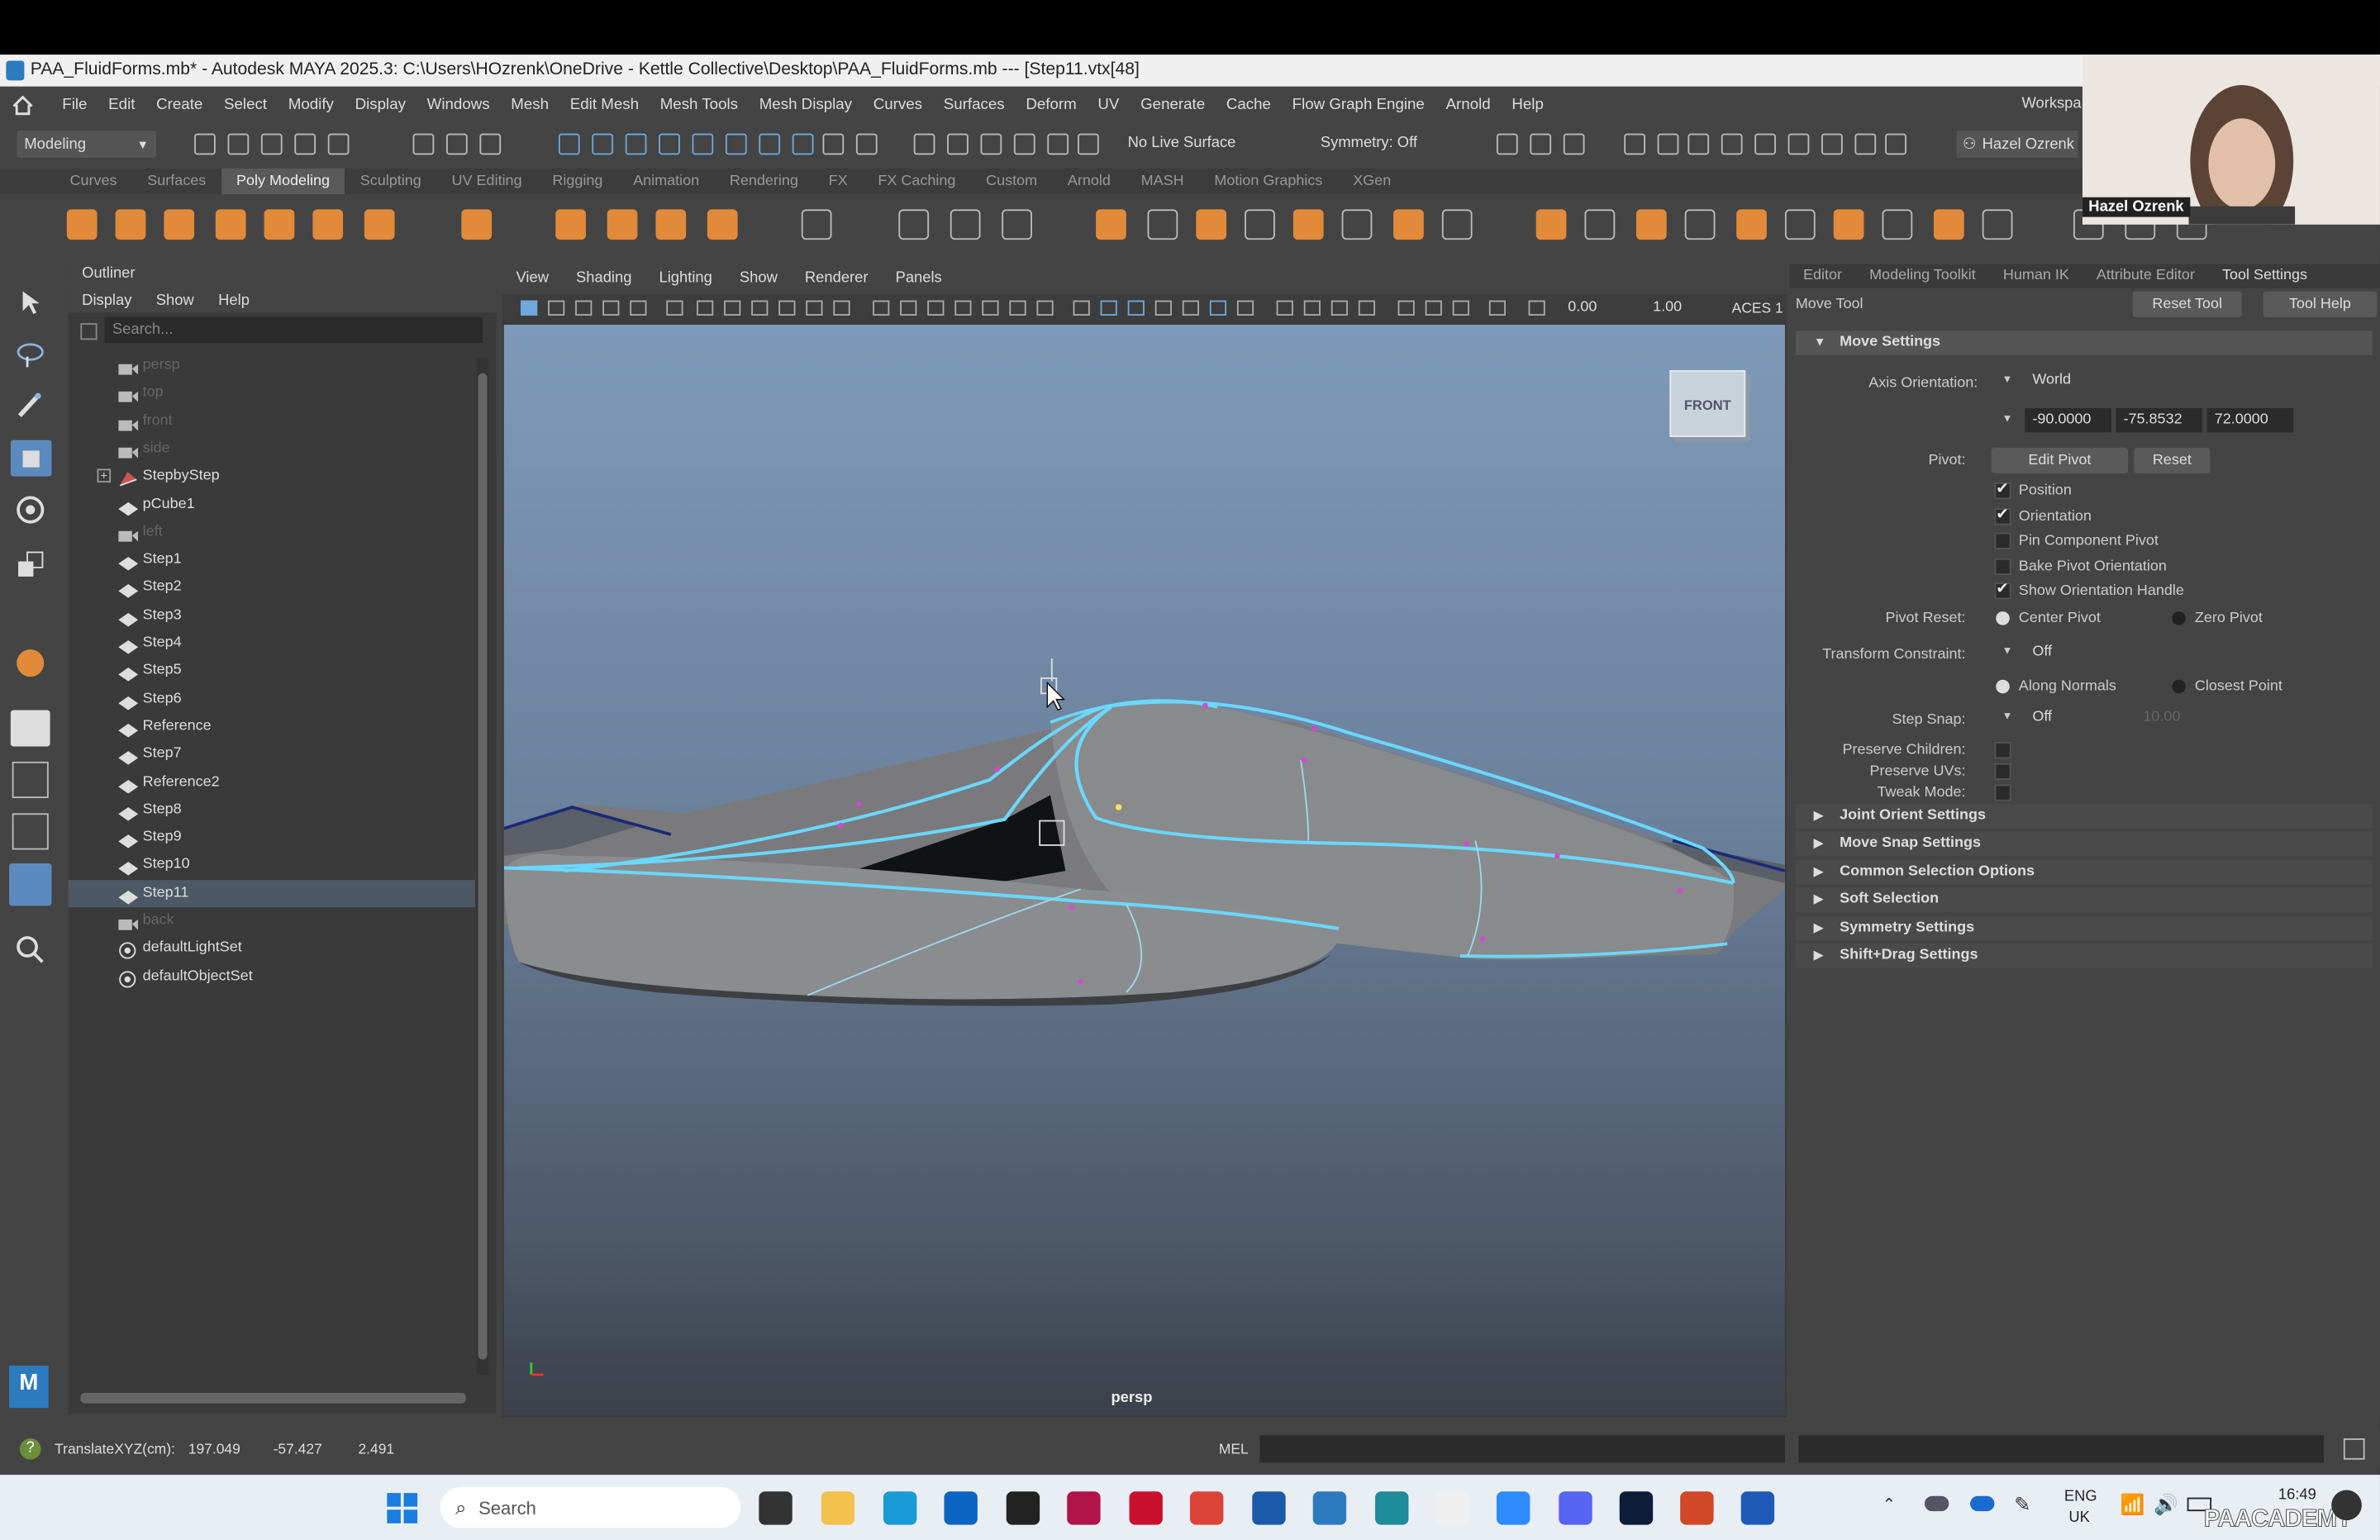  I want to click on outliner-item-persp: persp, so click(272, 365).